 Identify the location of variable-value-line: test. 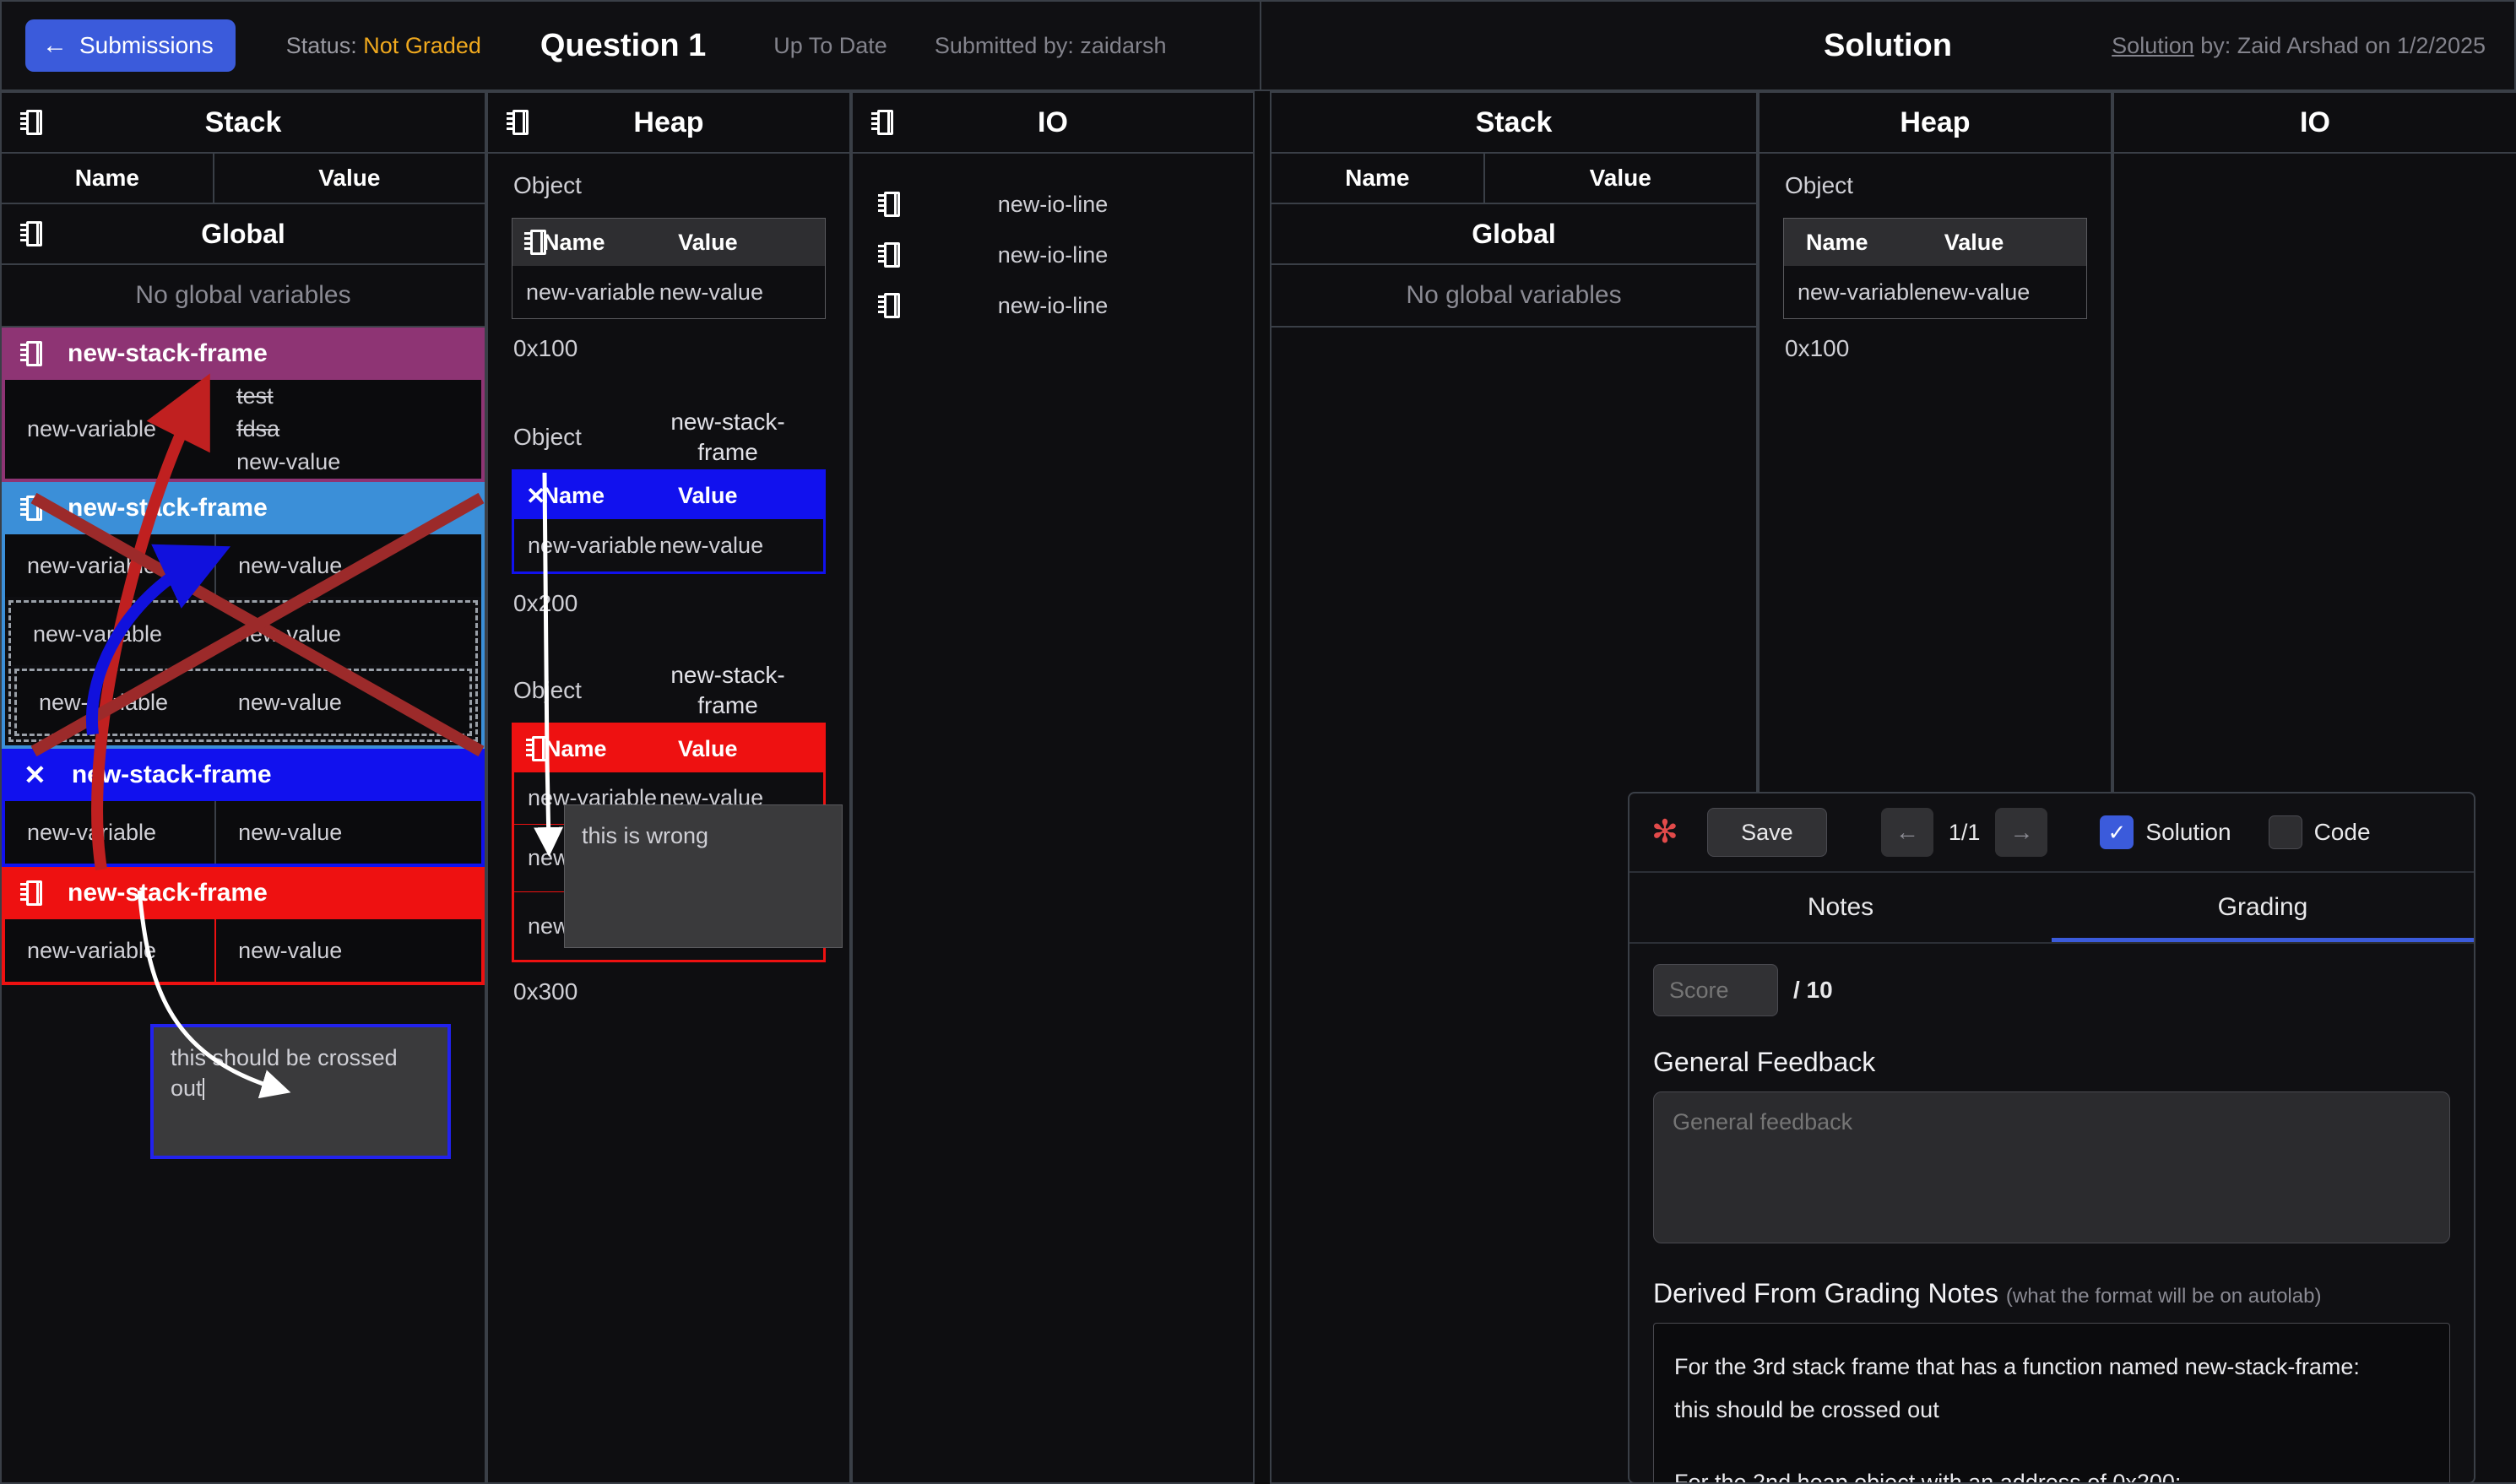
(255, 396).